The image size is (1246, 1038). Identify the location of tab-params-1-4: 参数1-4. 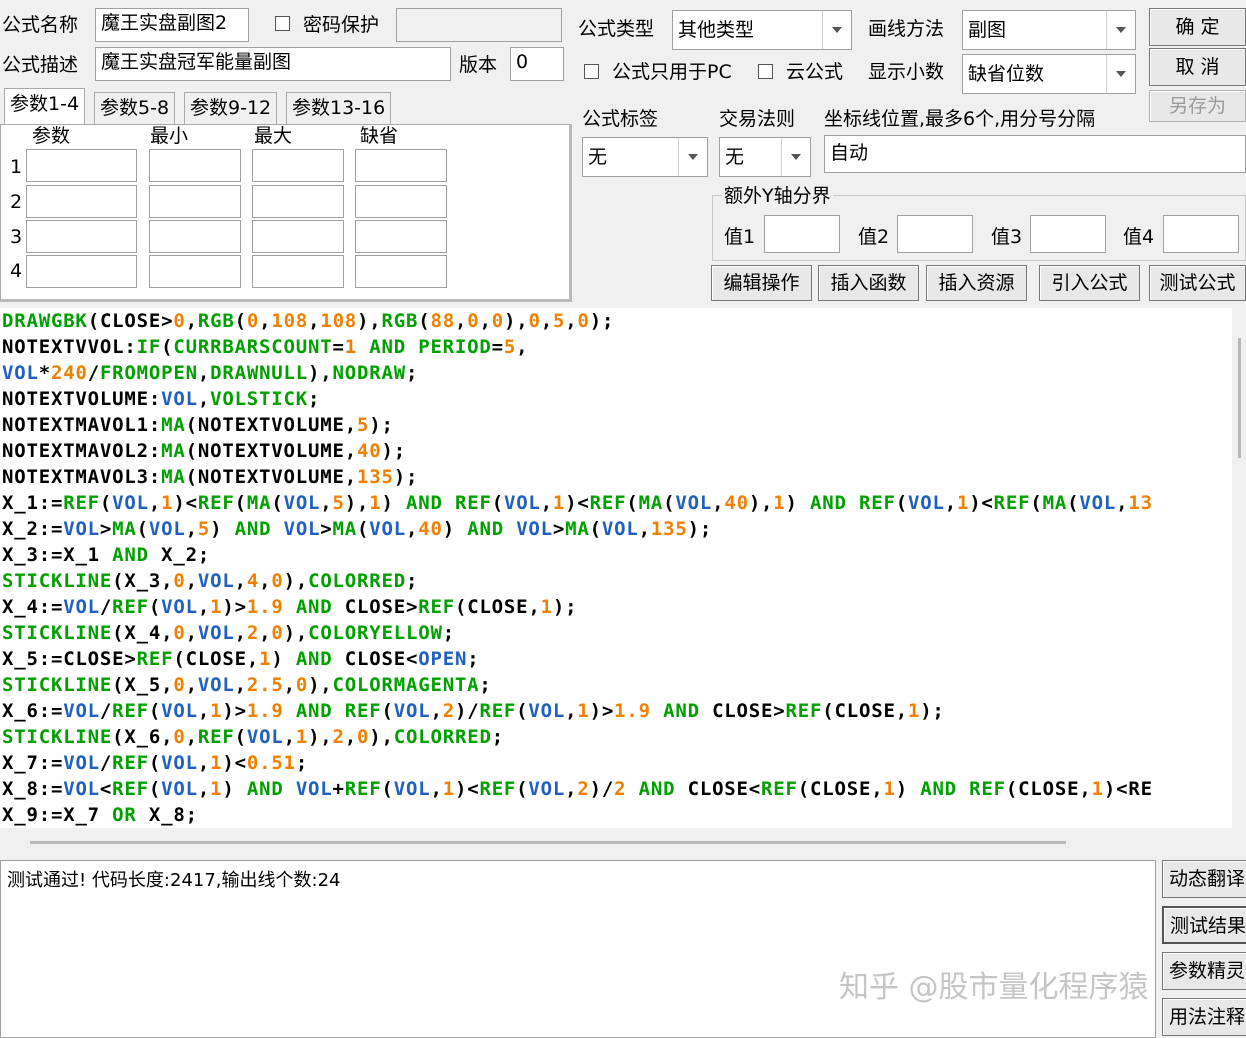
(45, 107).